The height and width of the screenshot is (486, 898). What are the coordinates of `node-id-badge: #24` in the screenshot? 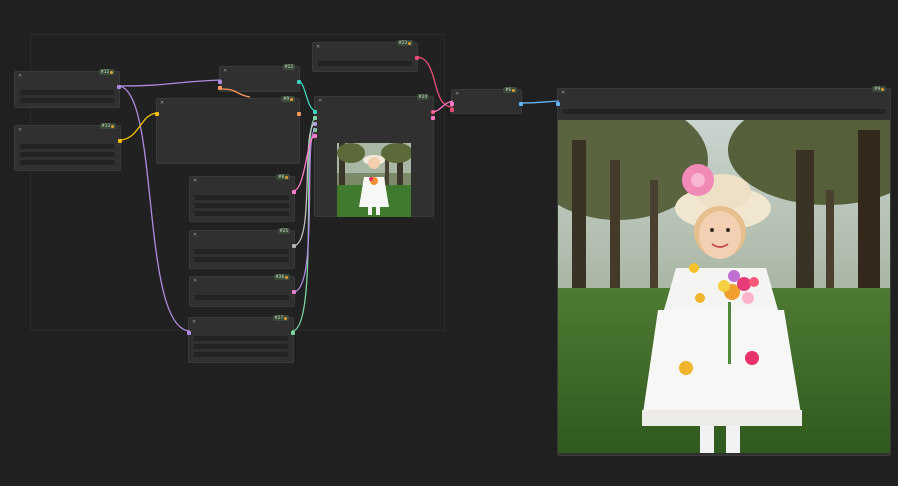 It's located at (422, 97).